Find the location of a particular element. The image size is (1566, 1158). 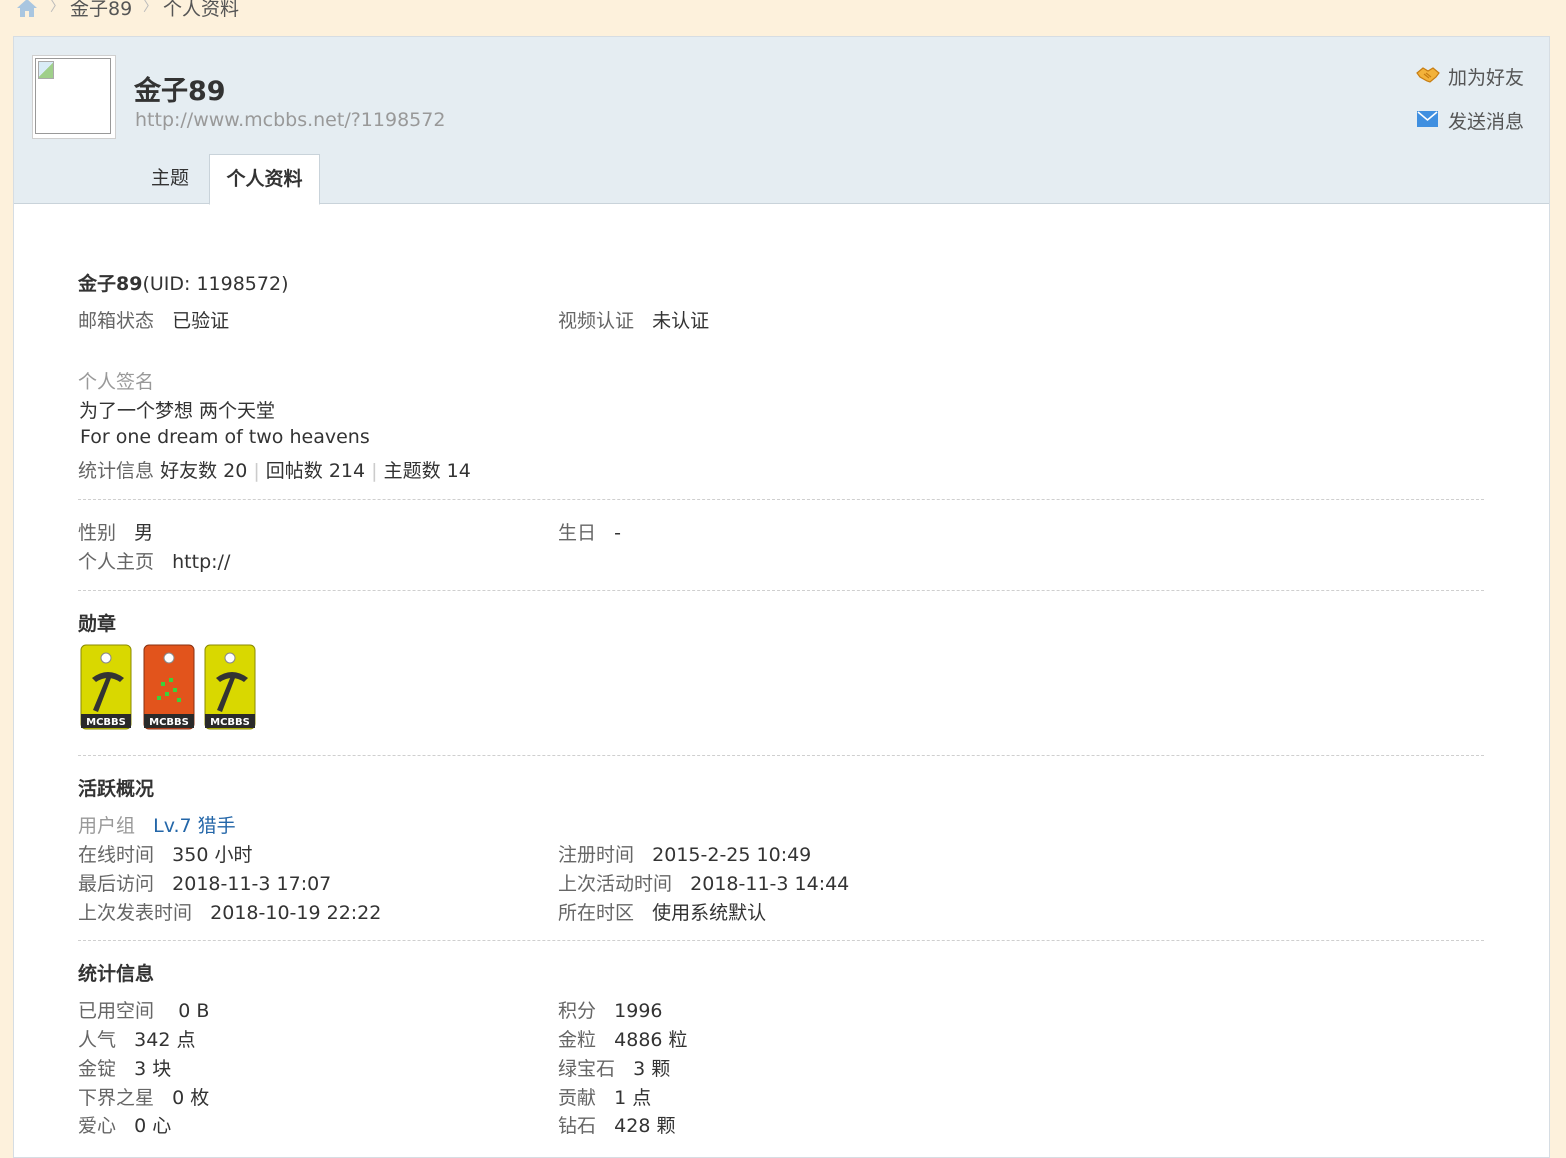

tab-topics: 主题 is located at coordinates (170, 178).